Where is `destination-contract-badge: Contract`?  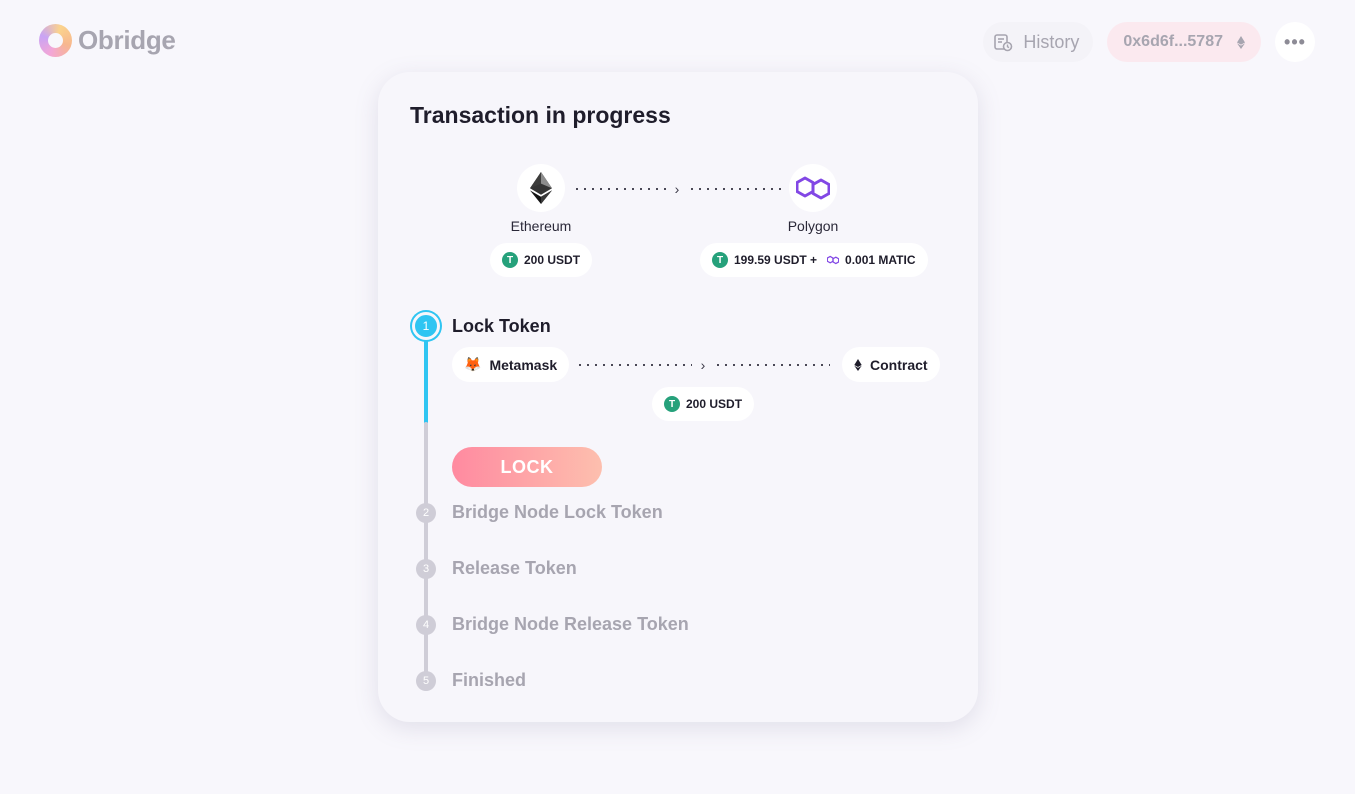
destination-contract-badge: Contract is located at coordinates (891, 364).